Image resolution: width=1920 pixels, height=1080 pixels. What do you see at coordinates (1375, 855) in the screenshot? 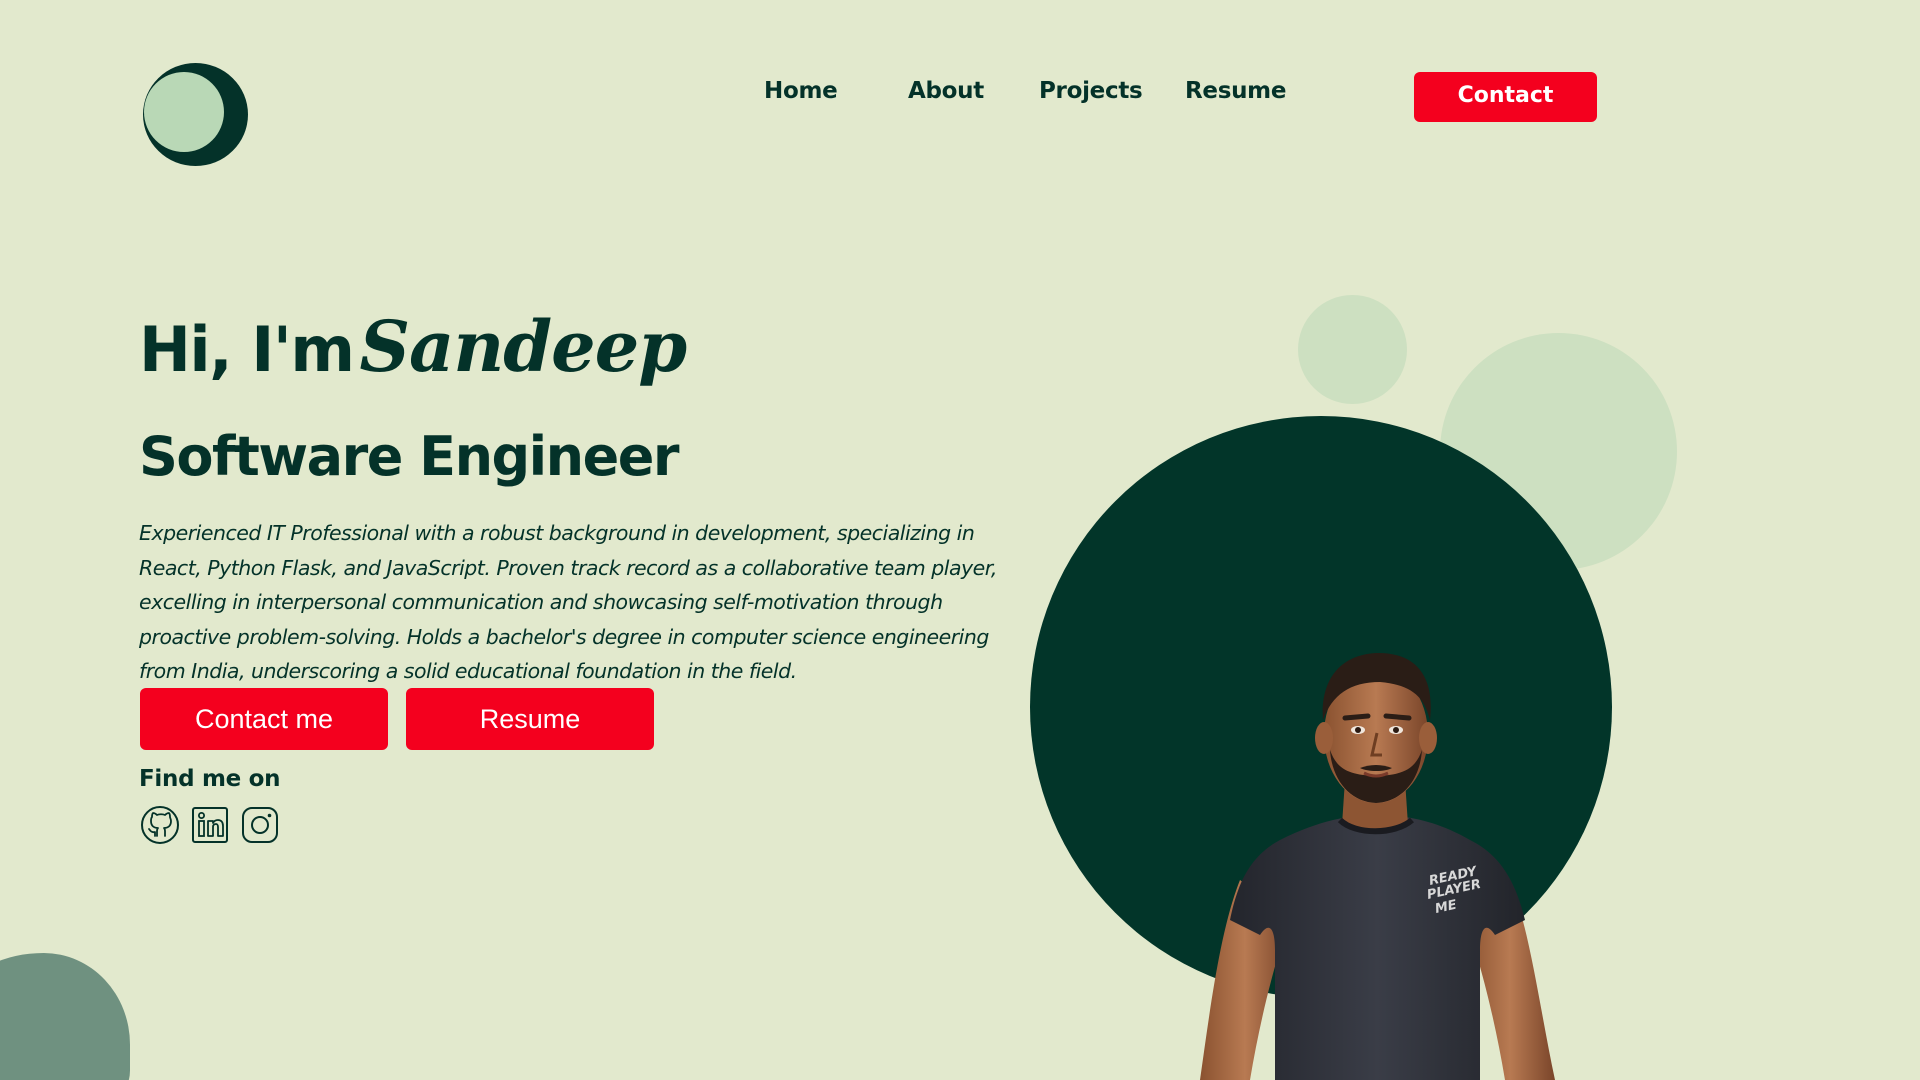
I see `avatar-image: READY PLAYER ME` at bounding box center [1375, 855].